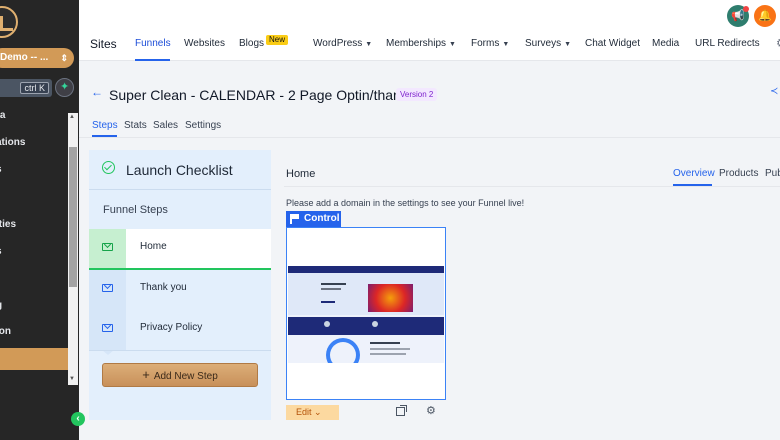  I want to click on scroll-down-icon: ▼, so click(72, 379).